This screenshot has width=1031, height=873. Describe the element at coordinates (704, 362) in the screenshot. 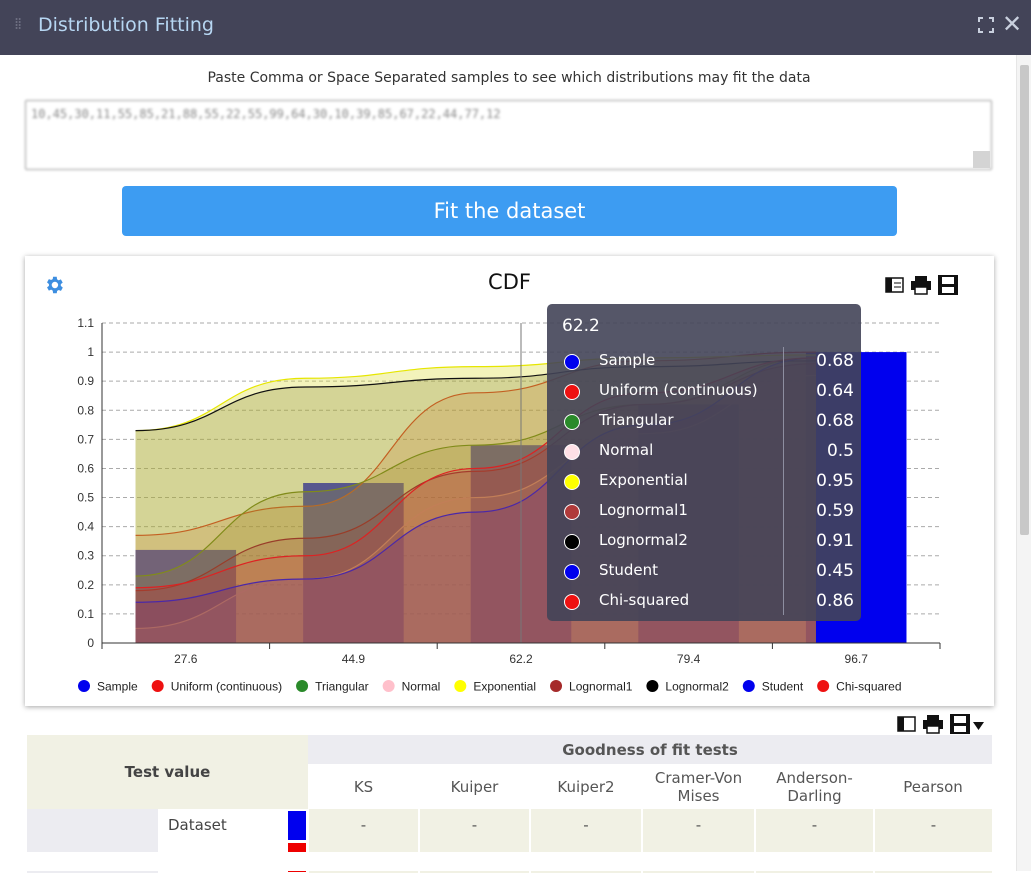

I see `tooltip-row-sample: Sample 0.68` at that location.